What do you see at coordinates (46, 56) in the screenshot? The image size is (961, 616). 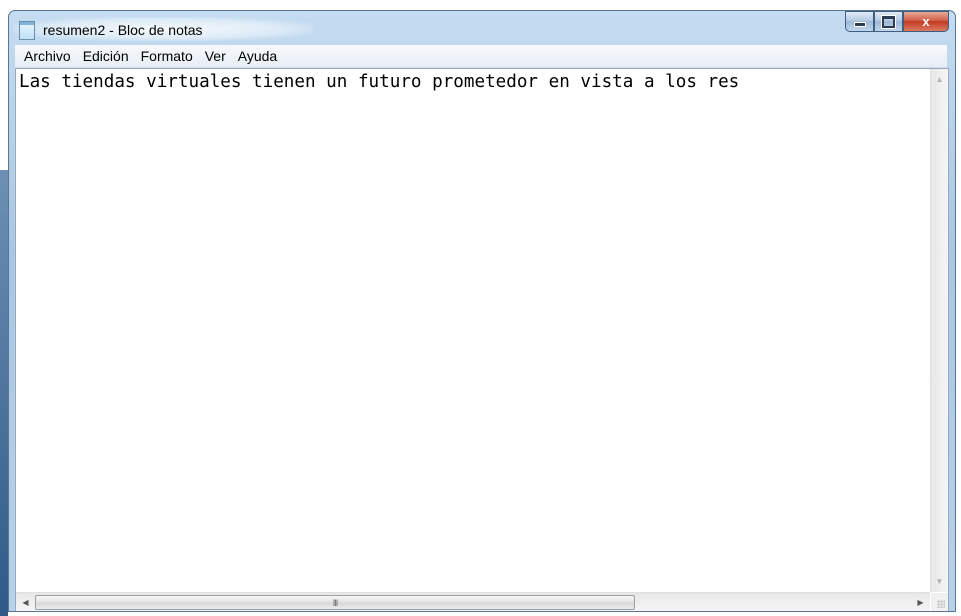 I see `menu-archivo: Archivo` at bounding box center [46, 56].